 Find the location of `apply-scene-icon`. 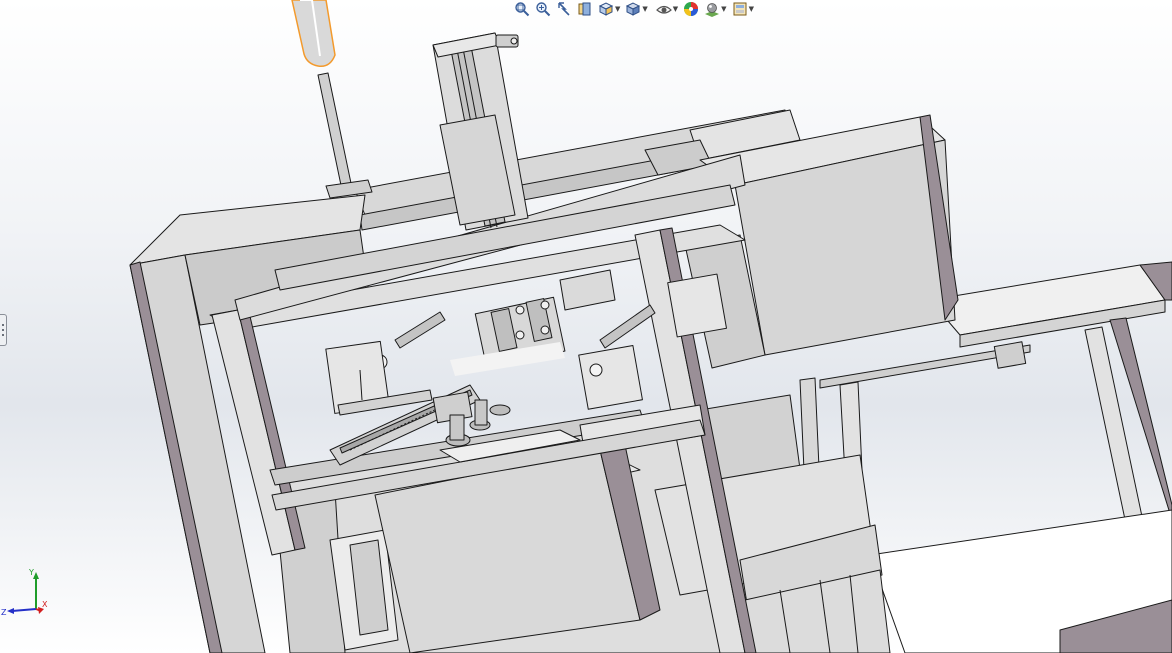

apply-scene-icon is located at coordinates (712, 10).